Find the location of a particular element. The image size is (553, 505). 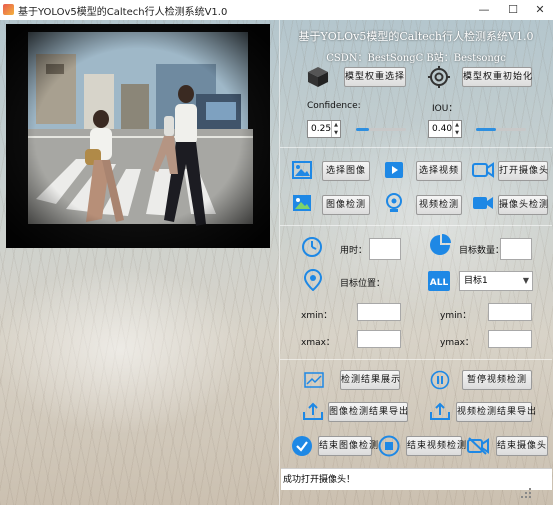

confidence-label: Confidence: is located at coordinates (334, 106).